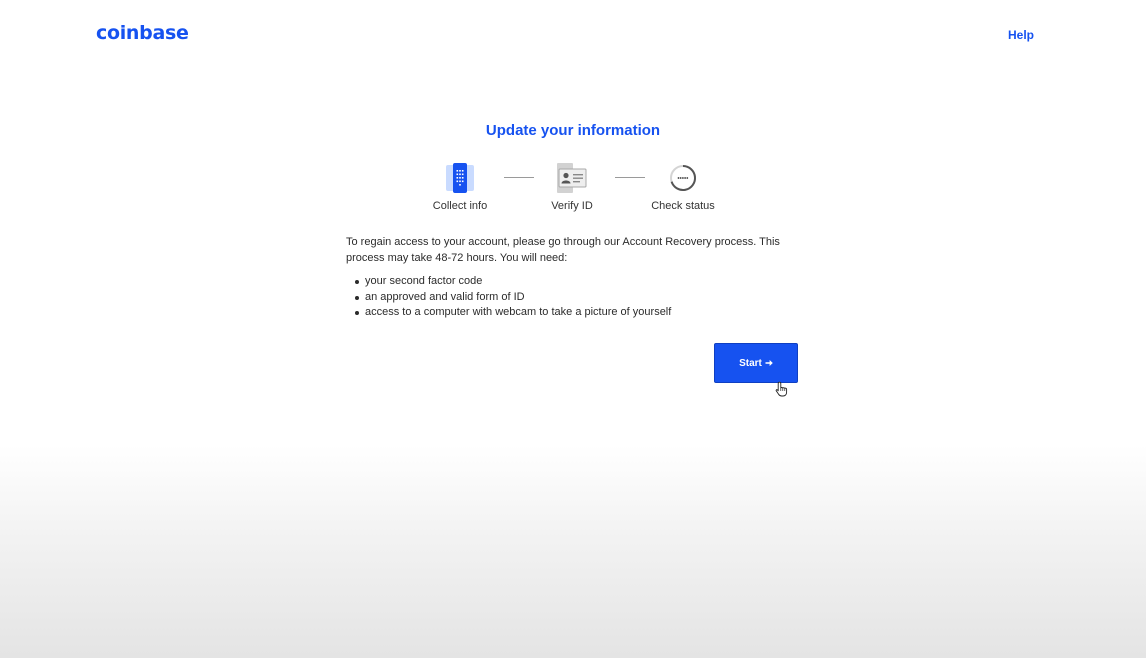 Image resolution: width=1146 pixels, height=658 pixels. What do you see at coordinates (572, 178) in the screenshot?
I see `id-card-icon` at bounding box center [572, 178].